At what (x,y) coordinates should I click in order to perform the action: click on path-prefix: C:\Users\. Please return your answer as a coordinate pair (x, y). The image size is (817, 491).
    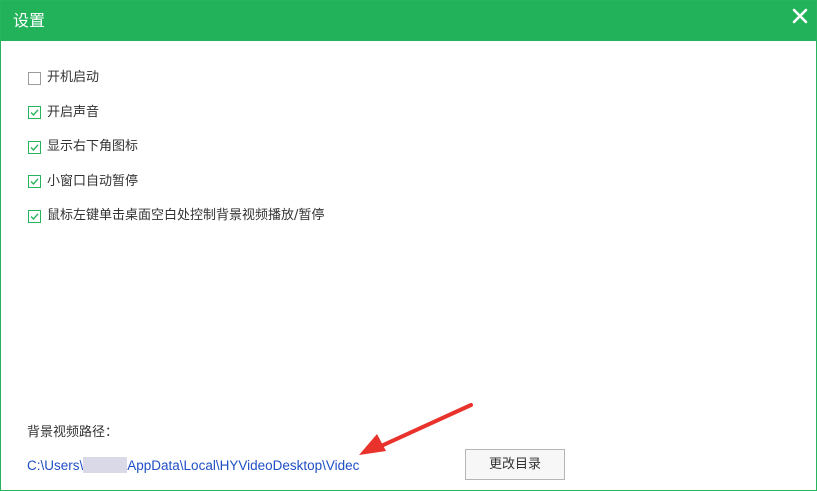
    Looking at the image, I should click on (55, 465).